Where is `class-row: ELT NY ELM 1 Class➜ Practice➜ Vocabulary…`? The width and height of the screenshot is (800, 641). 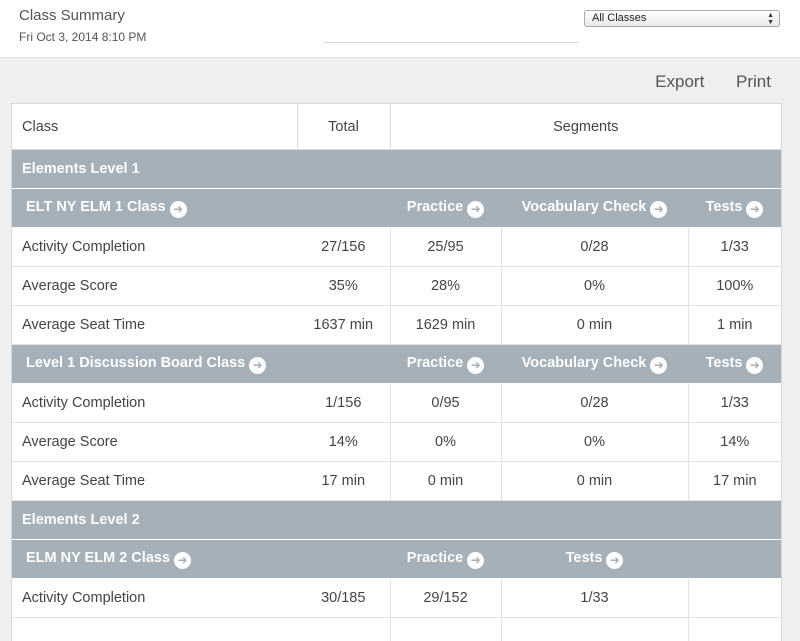 class-row: ELT NY ELM 1 Class➜ Practice➜ Vocabulary… is located at coordinates (396, 208).